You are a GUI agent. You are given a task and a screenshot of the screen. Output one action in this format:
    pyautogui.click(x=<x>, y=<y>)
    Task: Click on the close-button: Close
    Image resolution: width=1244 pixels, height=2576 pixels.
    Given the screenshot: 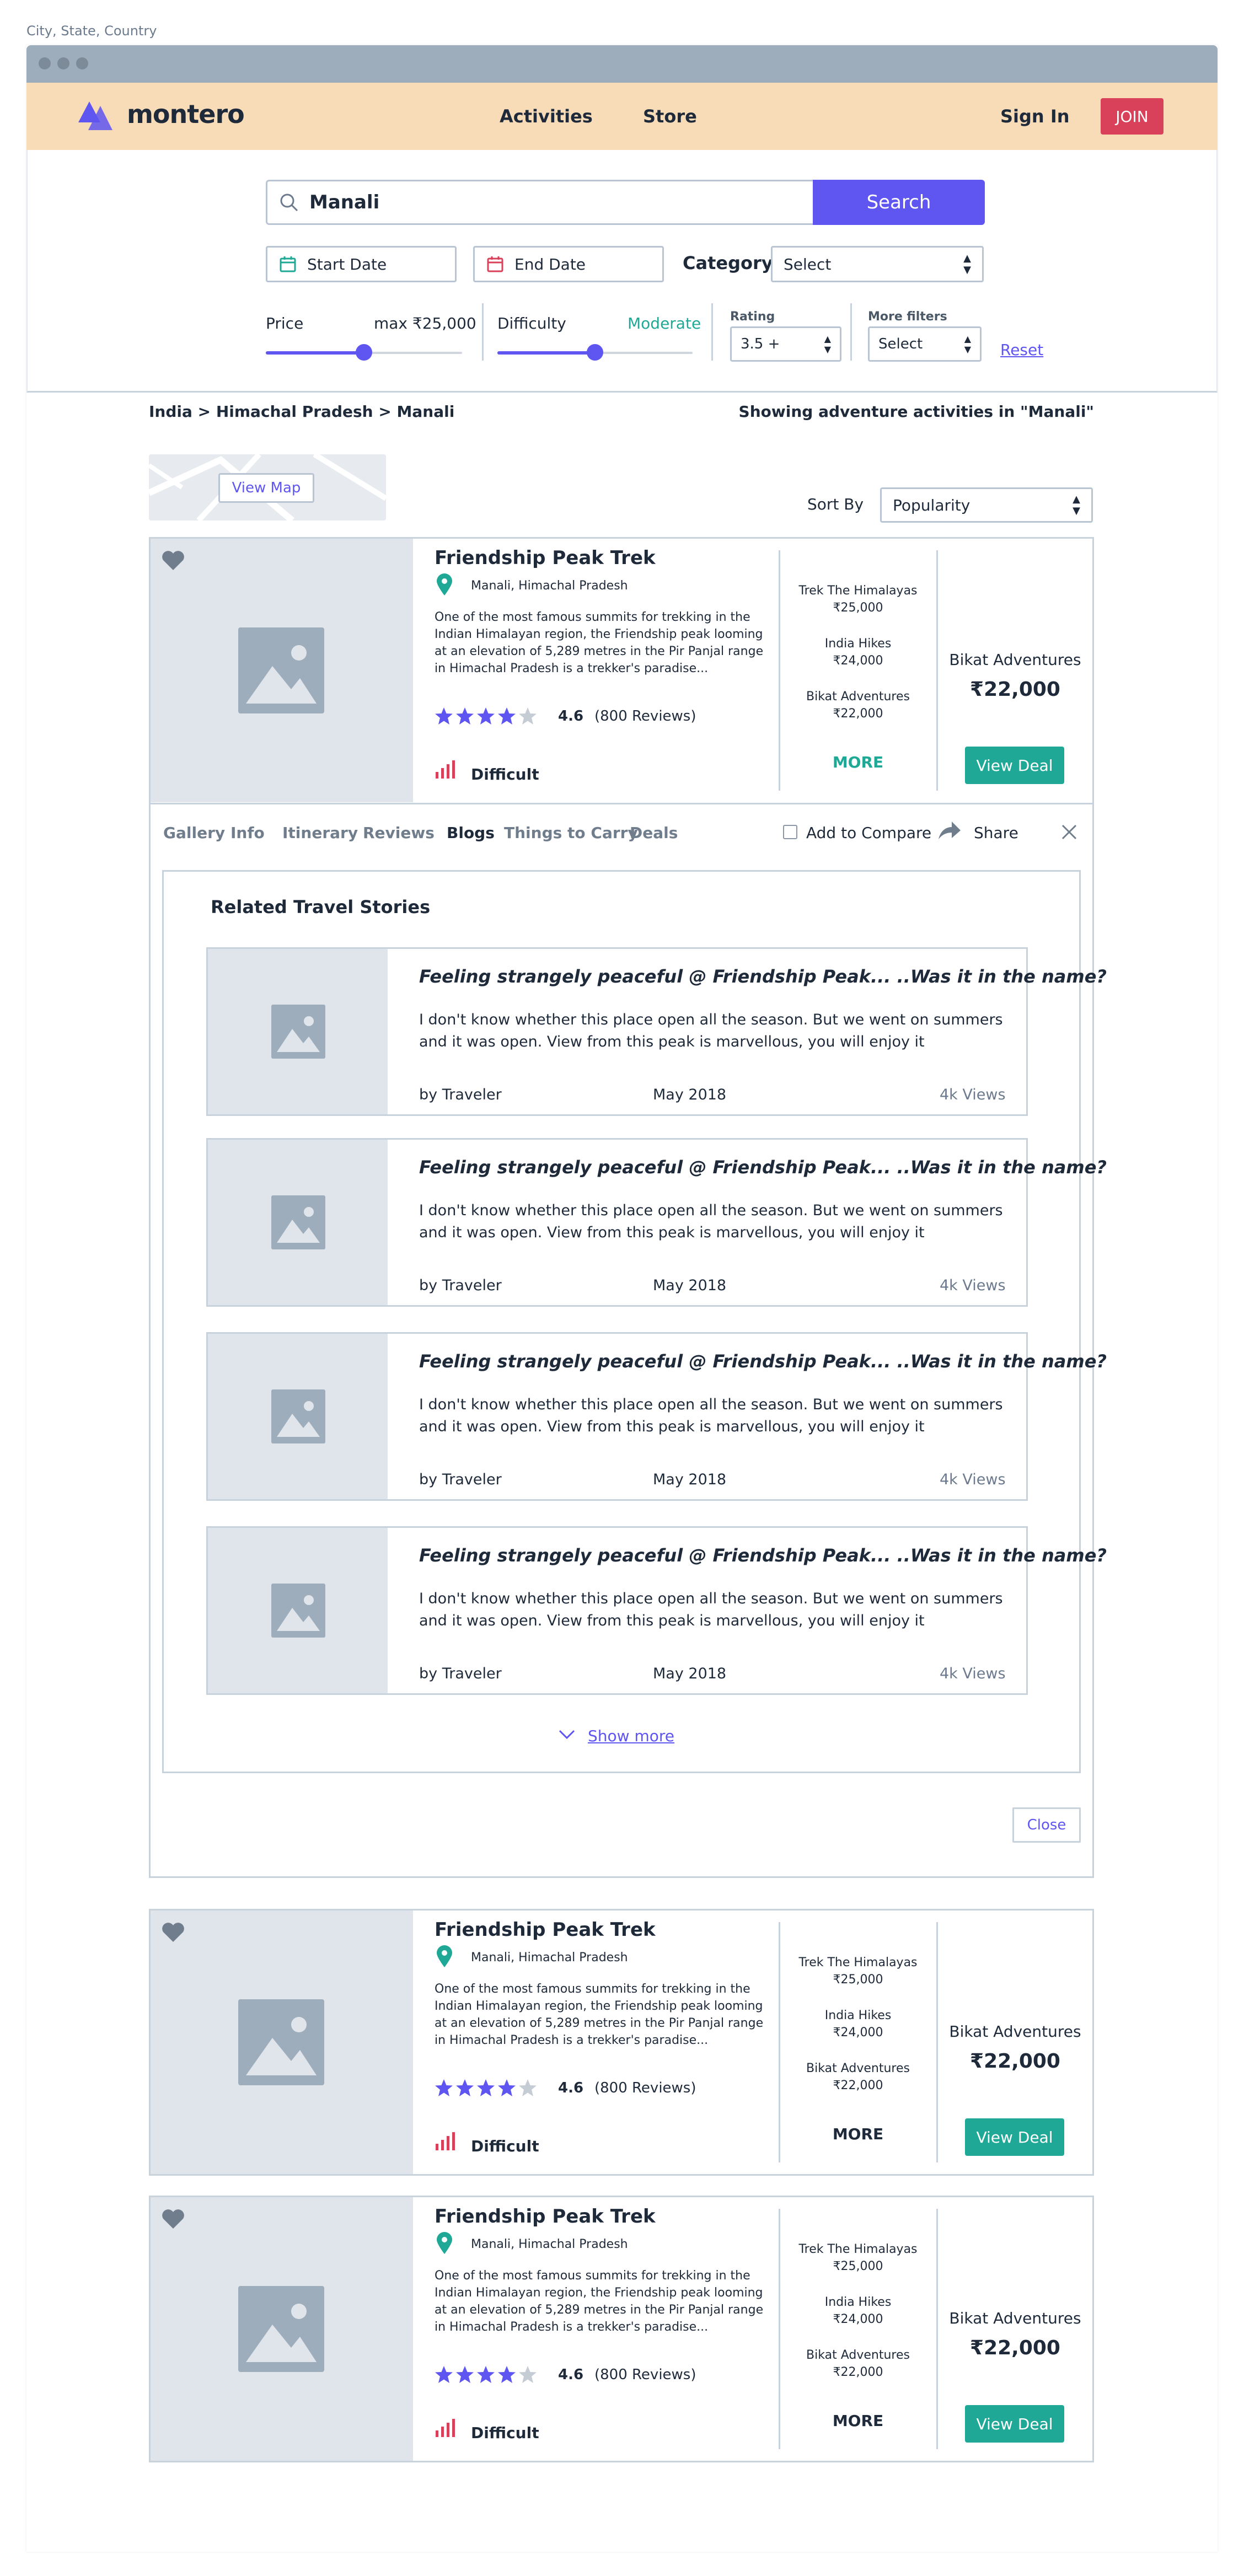 What is the action you would take?
    pyautogui.click(x=1047, y=1825)
    